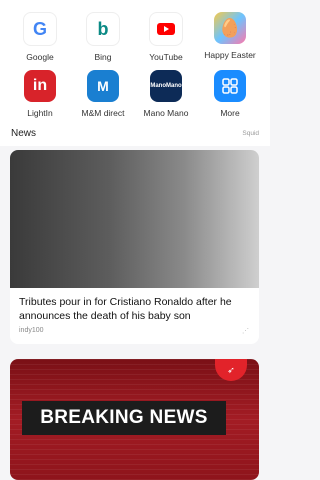 Image resolution: width=320 pixels, height=480 pixels. I want to click on news-source: indy100, so click(31, 330).